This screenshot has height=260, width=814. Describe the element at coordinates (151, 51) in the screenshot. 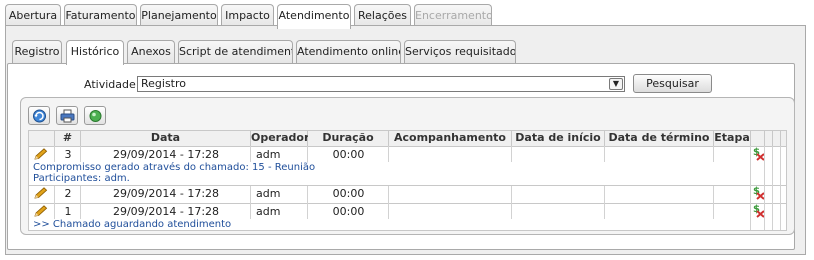

I see `tab-anexos: Anexos` at that location.